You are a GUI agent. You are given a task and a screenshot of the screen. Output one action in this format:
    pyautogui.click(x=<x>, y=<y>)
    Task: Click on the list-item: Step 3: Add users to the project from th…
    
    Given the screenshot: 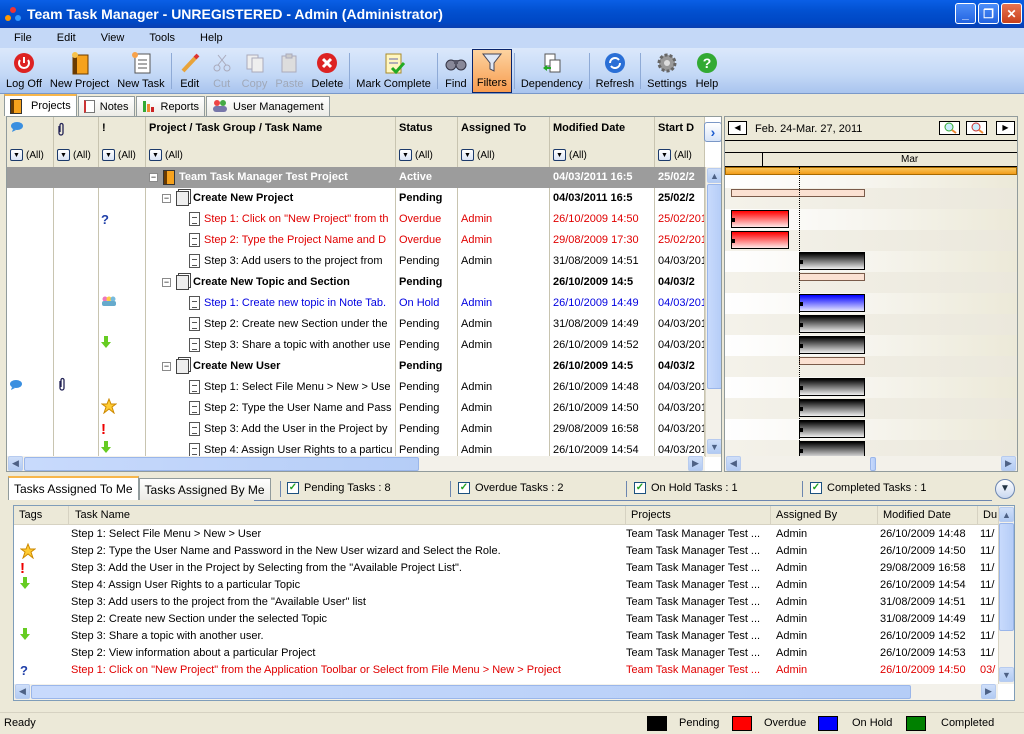 What is the action you would take?
    pyautogui.click(x=506, y=602)
    